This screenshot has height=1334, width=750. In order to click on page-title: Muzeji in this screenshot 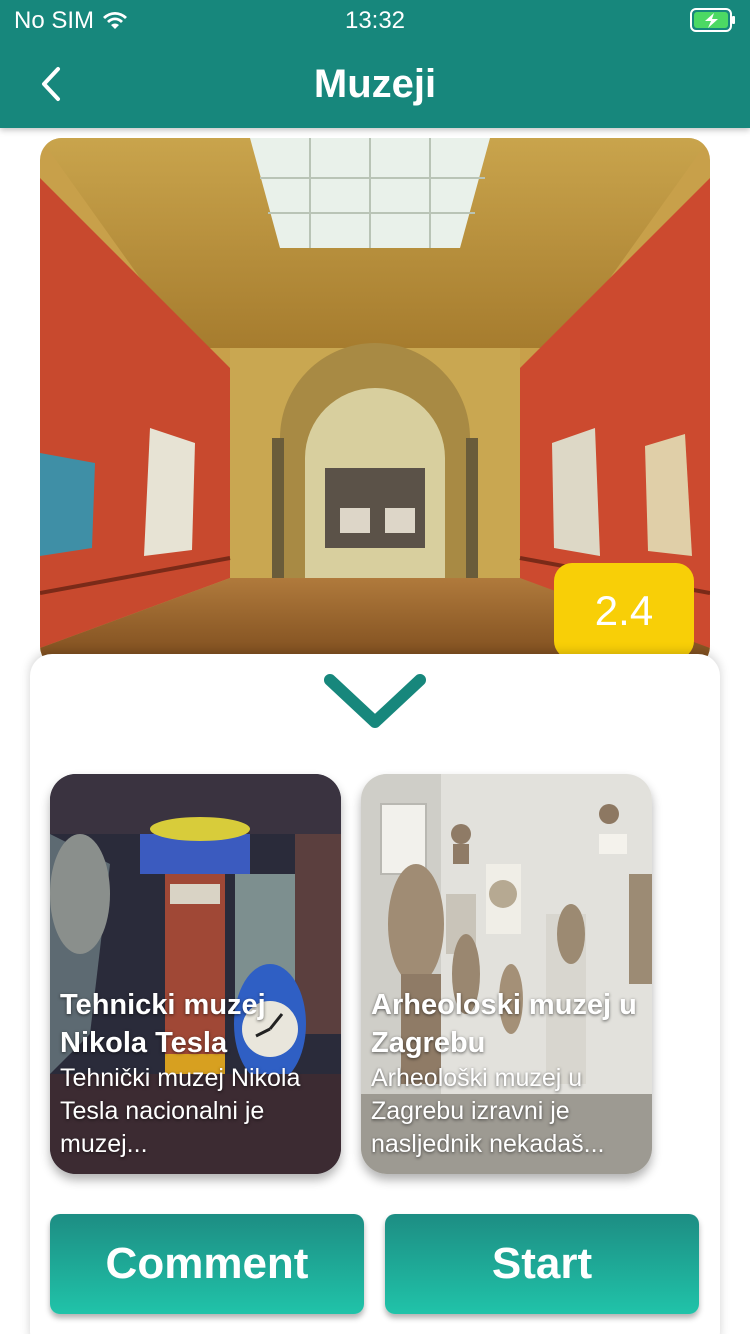, I will do `click(375, 84)`.